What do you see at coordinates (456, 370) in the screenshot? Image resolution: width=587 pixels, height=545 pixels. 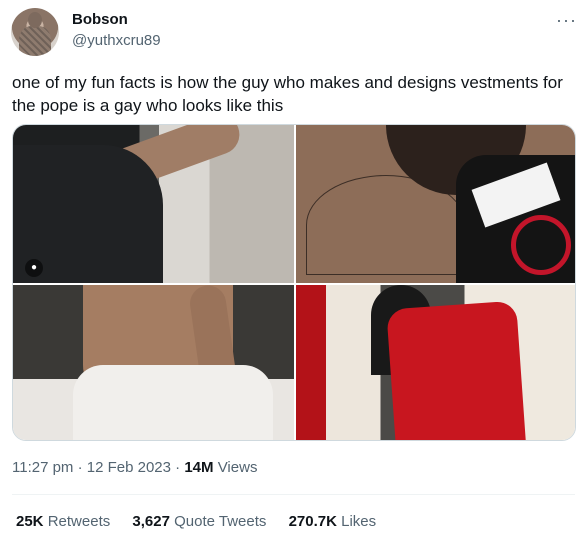 I see `photo-red-vestment` at bounding box center [456, 370].